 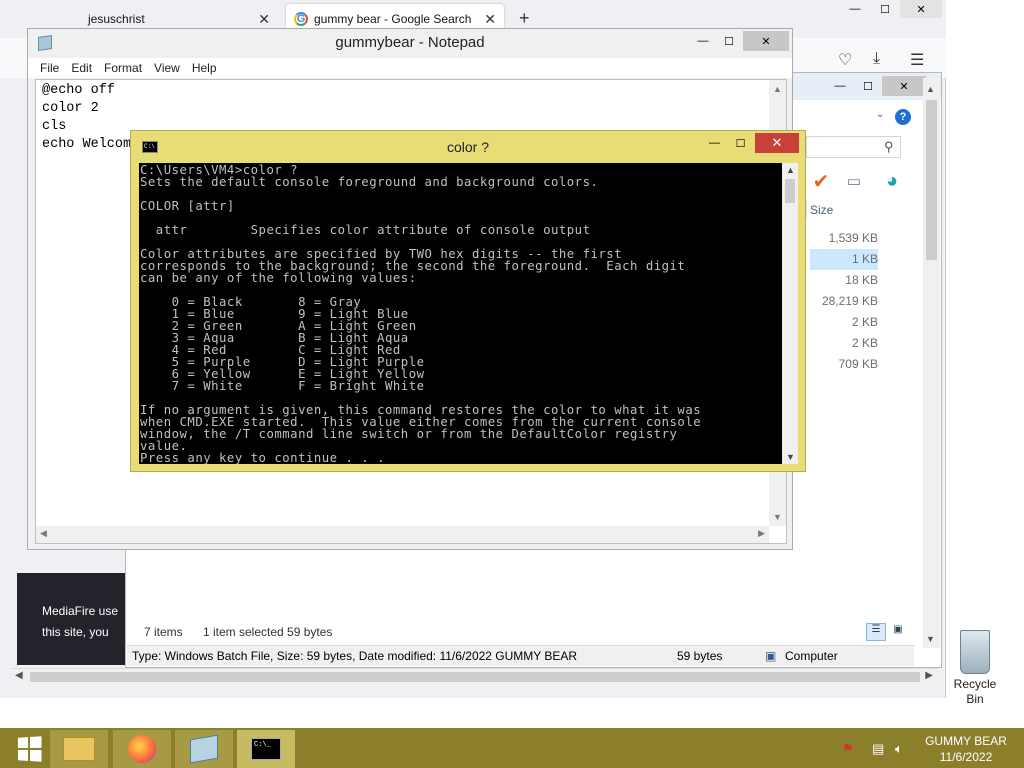 What do you see at coordinates (975, 691) in the screenshot?
I see `recycle-bin-label: Recycle Bin` at bounding box center [975, 691].